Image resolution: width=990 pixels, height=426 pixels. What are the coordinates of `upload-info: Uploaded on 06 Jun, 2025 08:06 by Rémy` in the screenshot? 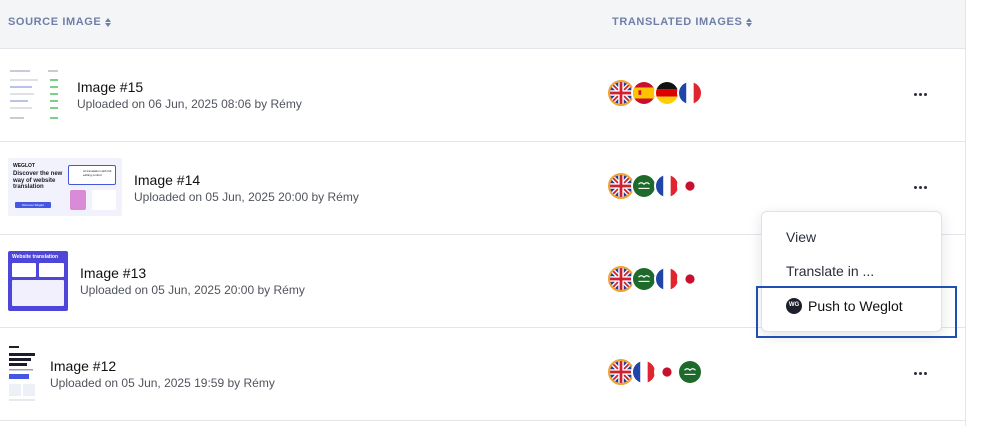 It's located at (189, 104).